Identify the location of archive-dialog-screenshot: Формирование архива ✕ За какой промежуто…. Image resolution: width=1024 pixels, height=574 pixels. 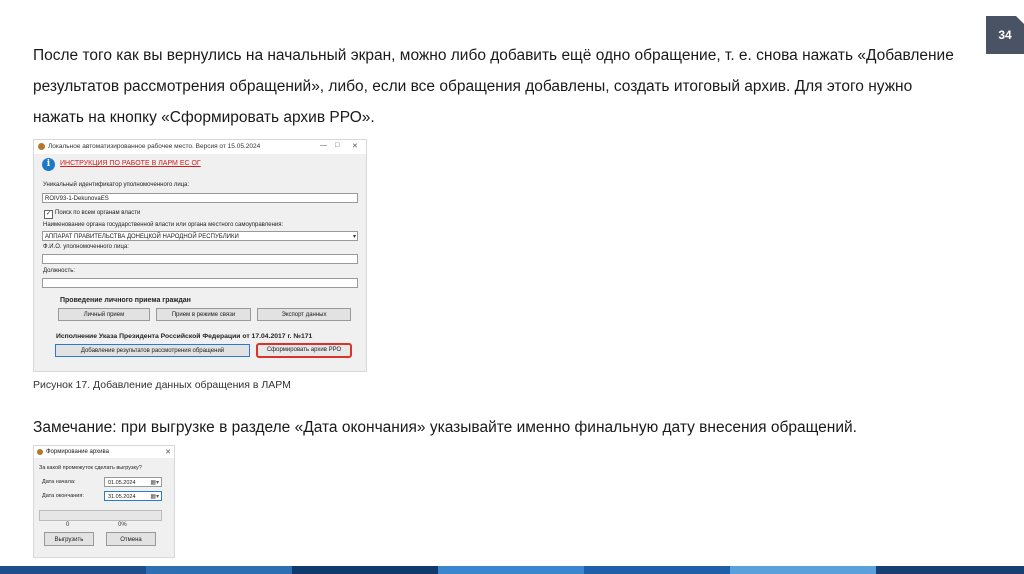
(104, 501).